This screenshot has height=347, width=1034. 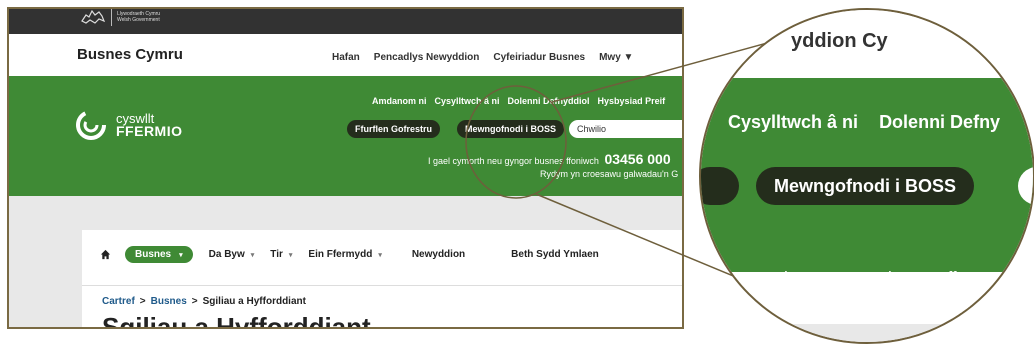 I want to click on zoom-grey-band, so click(x=867, y=333).